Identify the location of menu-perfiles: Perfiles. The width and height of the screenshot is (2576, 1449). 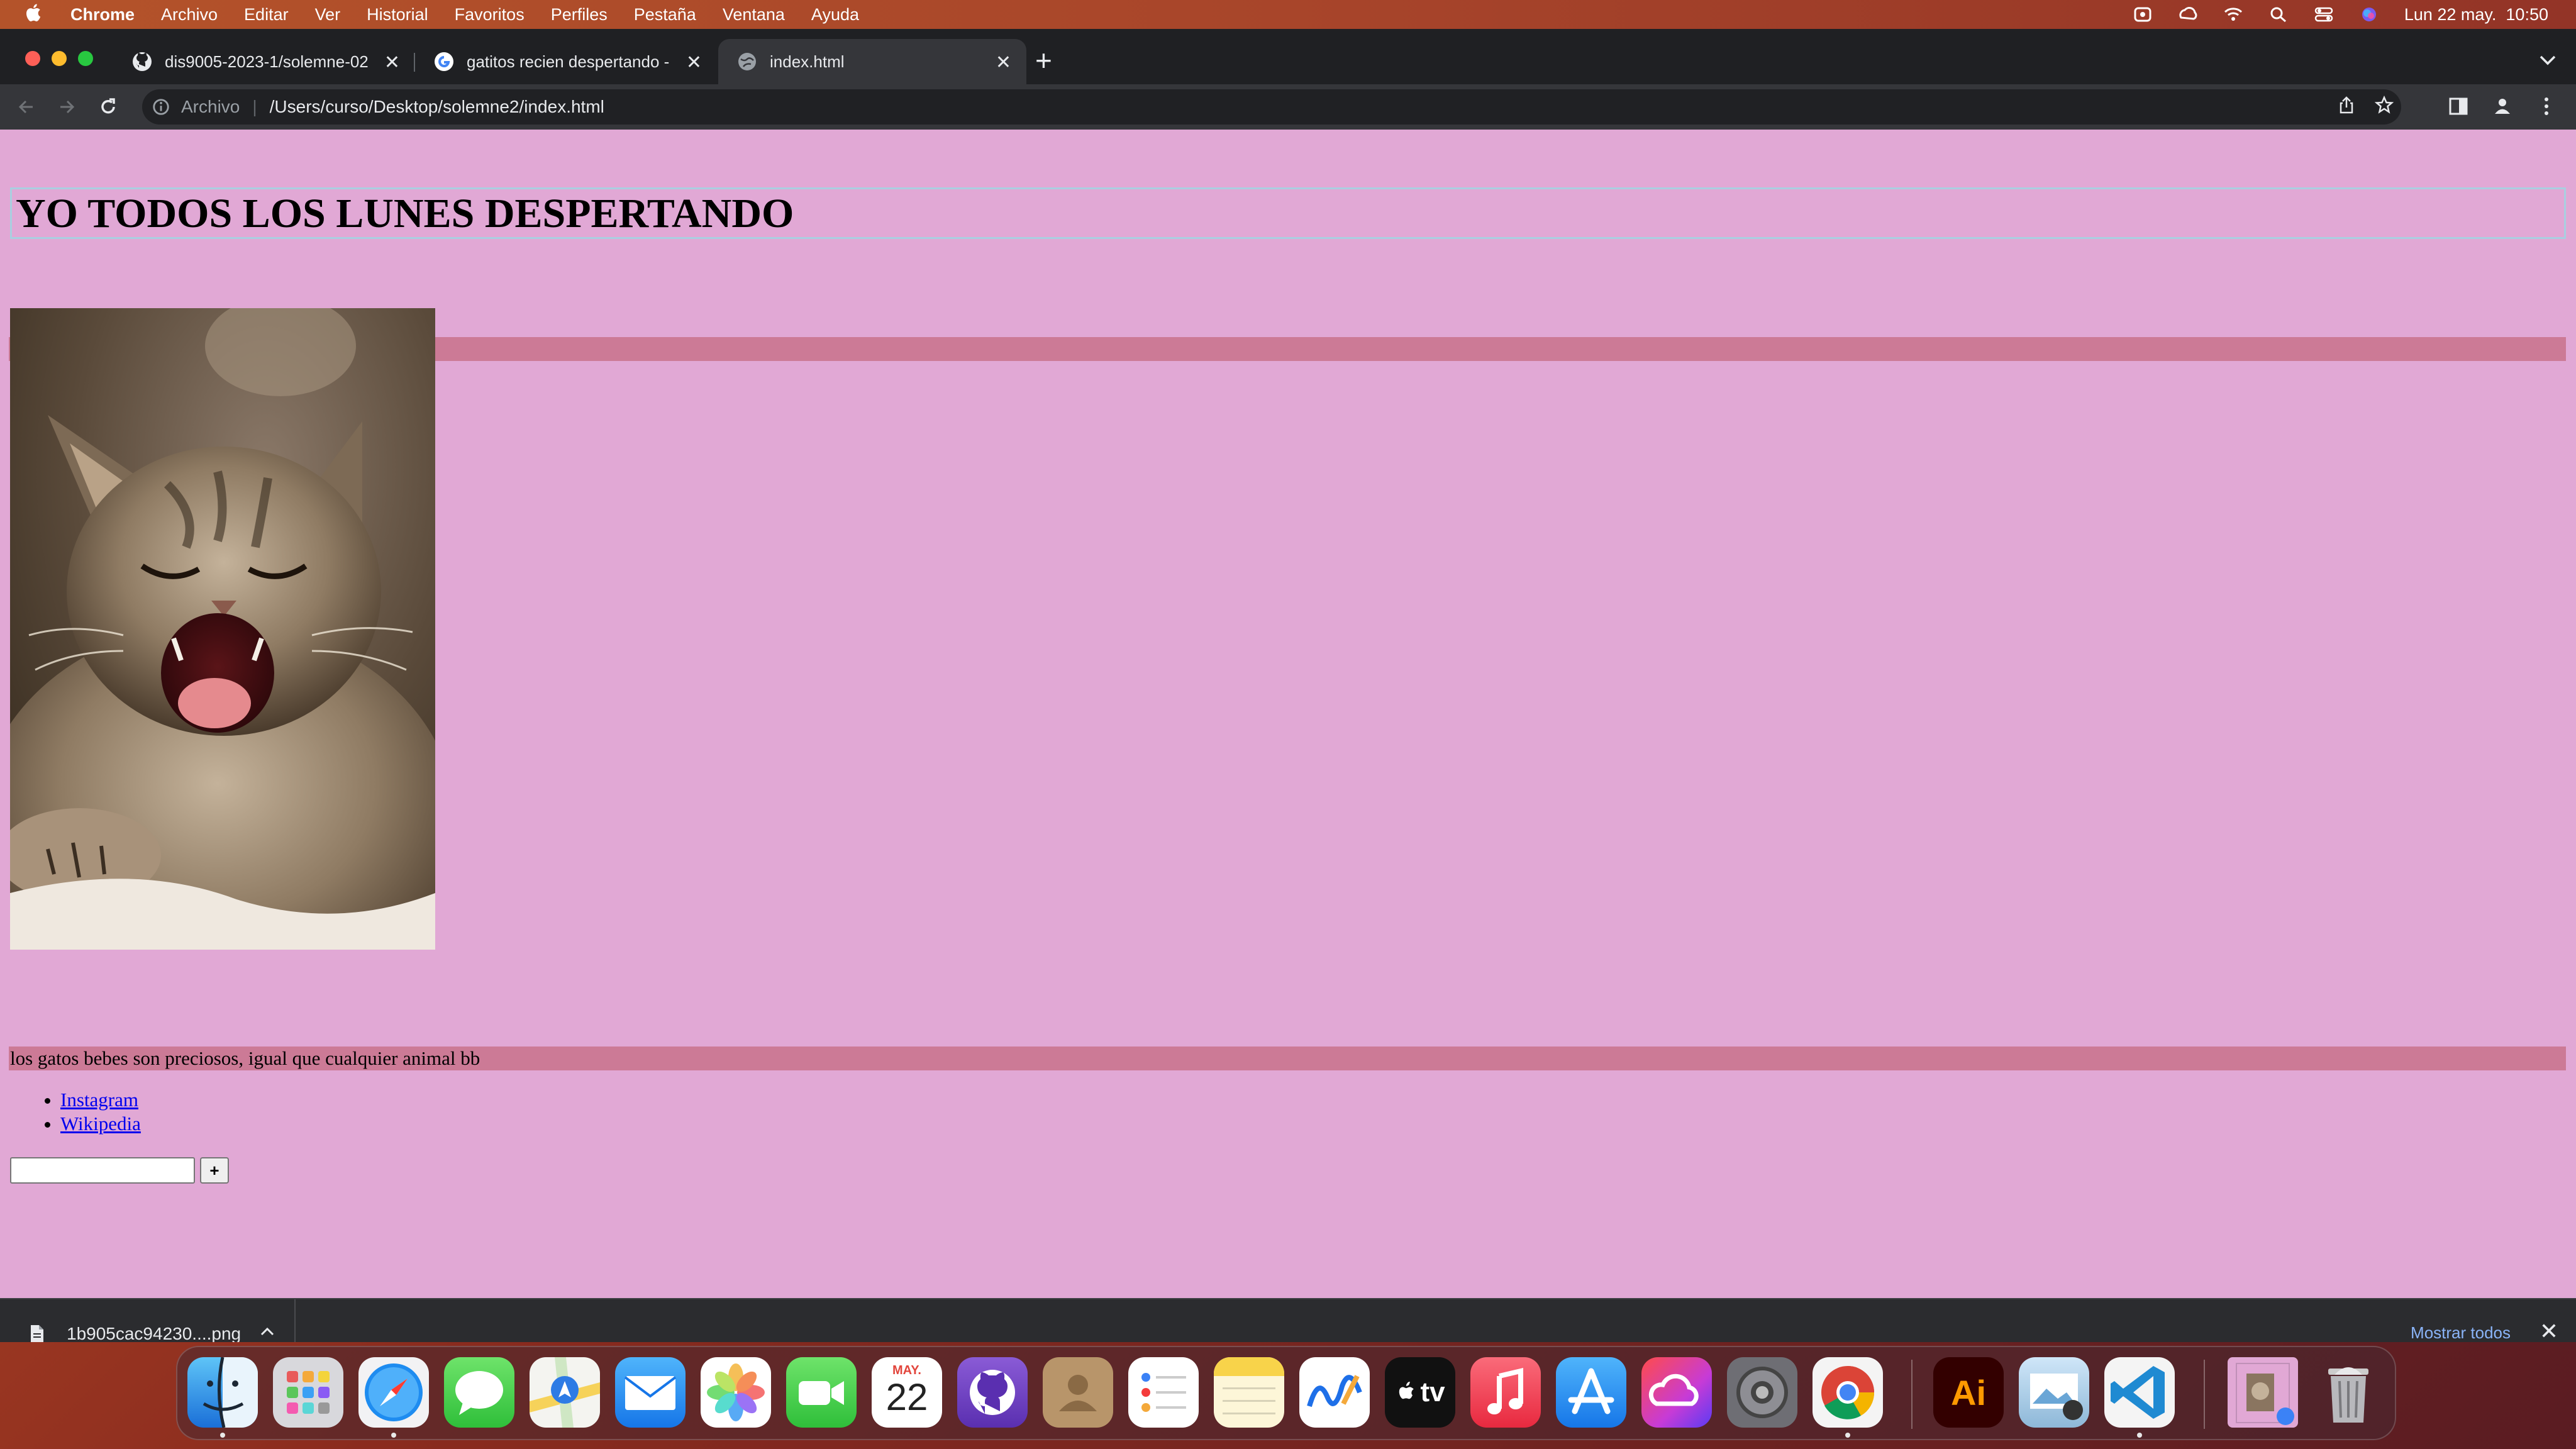
(579, 15).